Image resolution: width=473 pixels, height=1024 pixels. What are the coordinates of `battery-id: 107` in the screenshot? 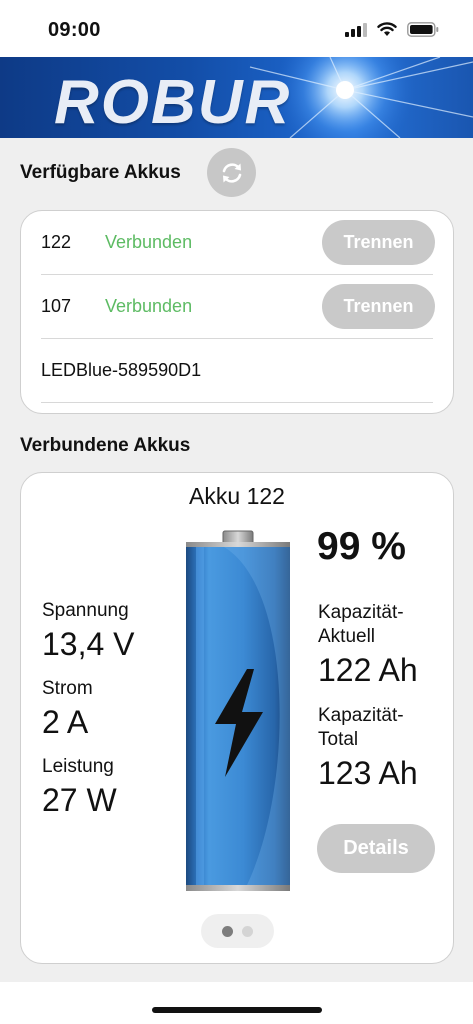 It's located at (56, 306).